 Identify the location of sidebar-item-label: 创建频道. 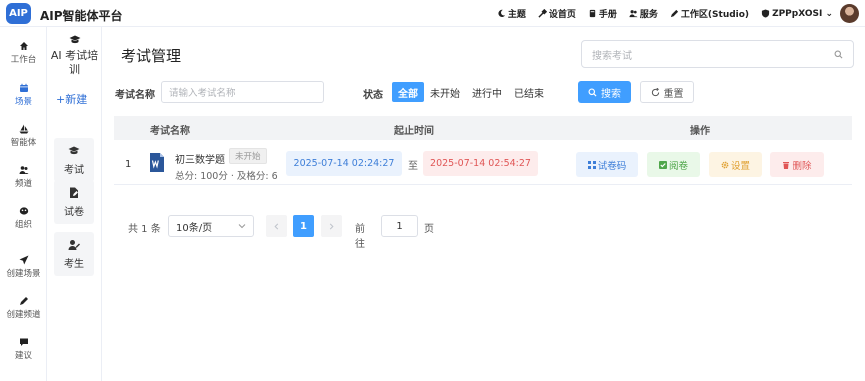
(23, 315).